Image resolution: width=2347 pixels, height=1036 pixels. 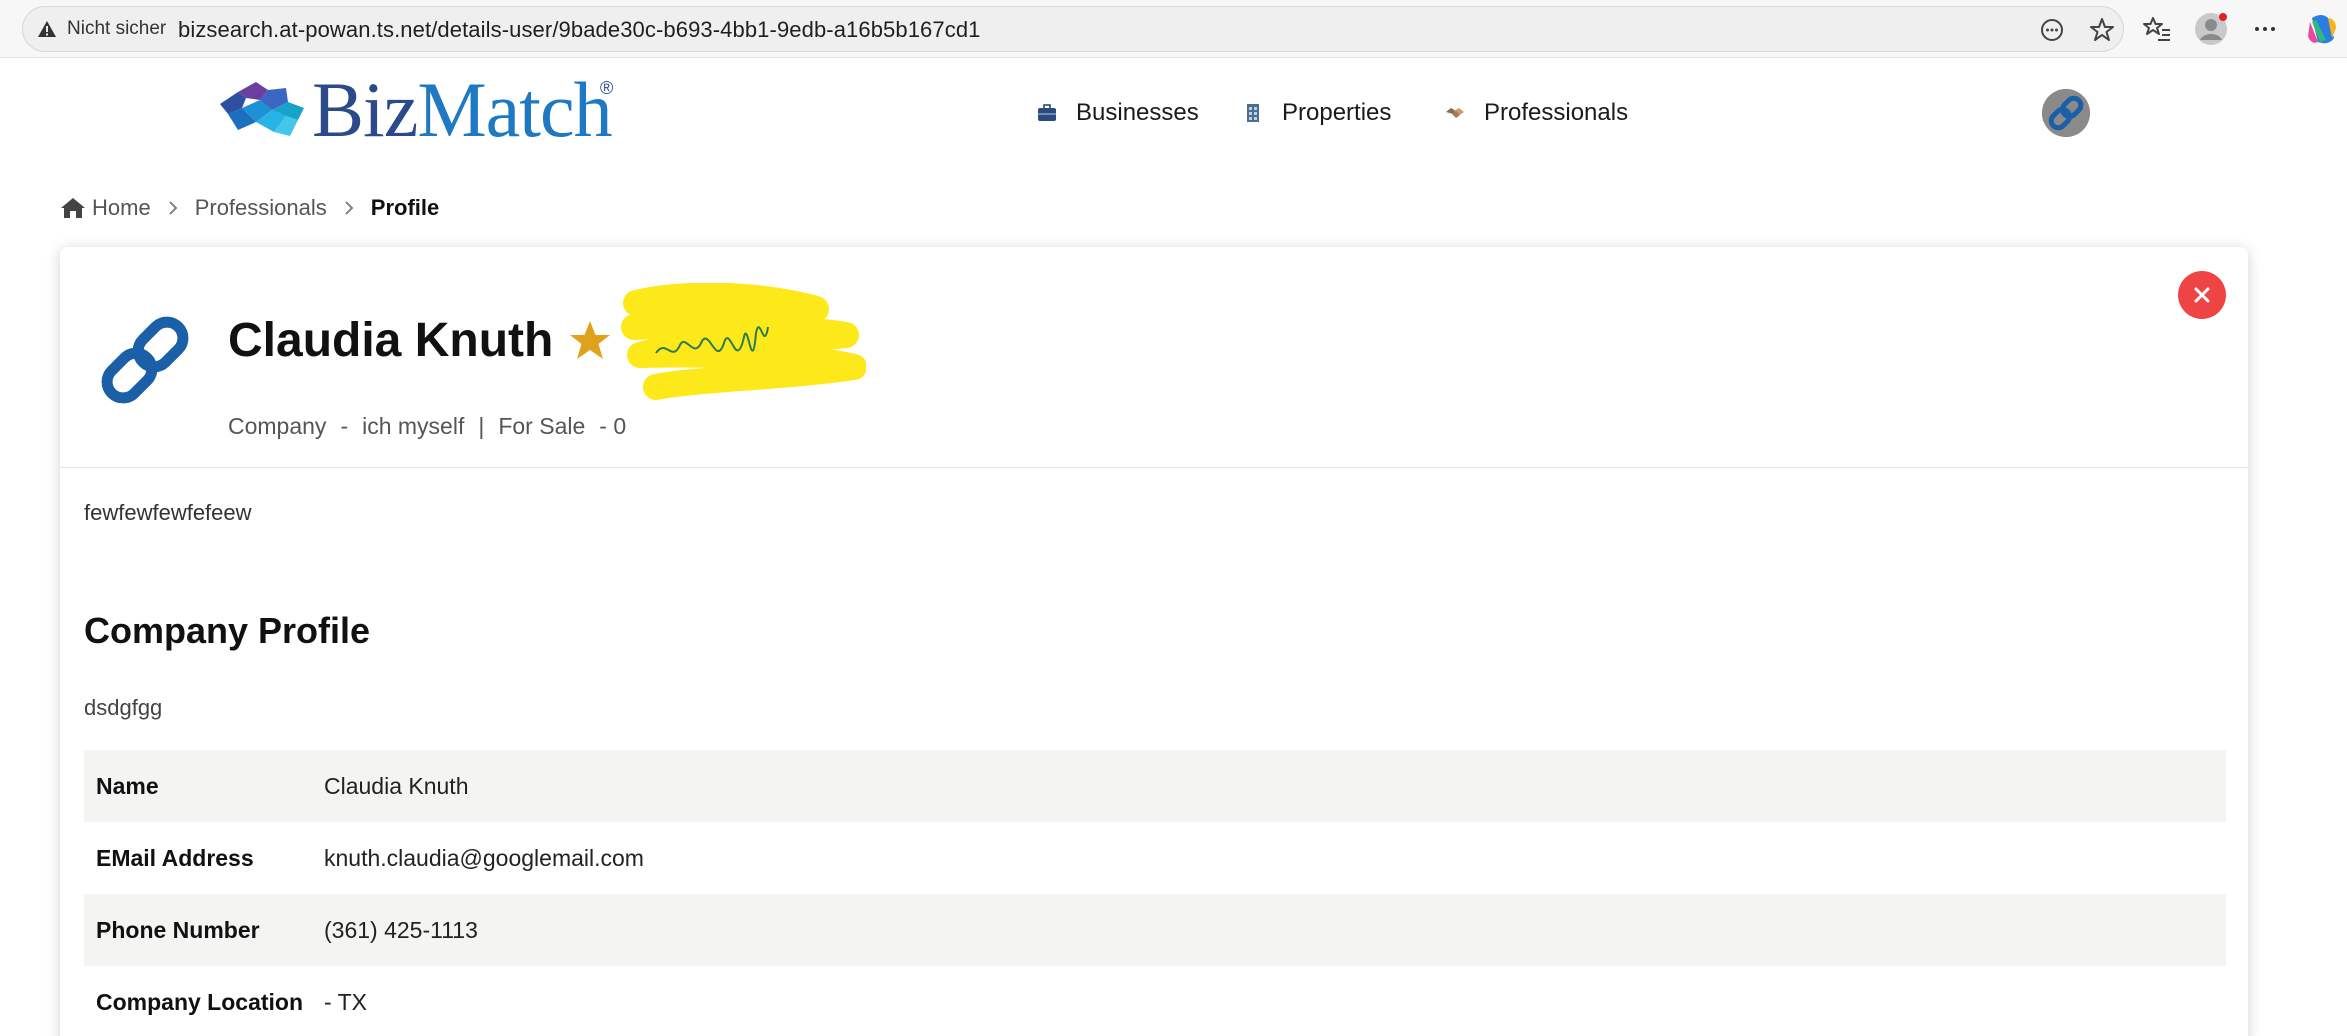 I want to click on phone-value: (361) 425-1113, so click(x=401, y=930).